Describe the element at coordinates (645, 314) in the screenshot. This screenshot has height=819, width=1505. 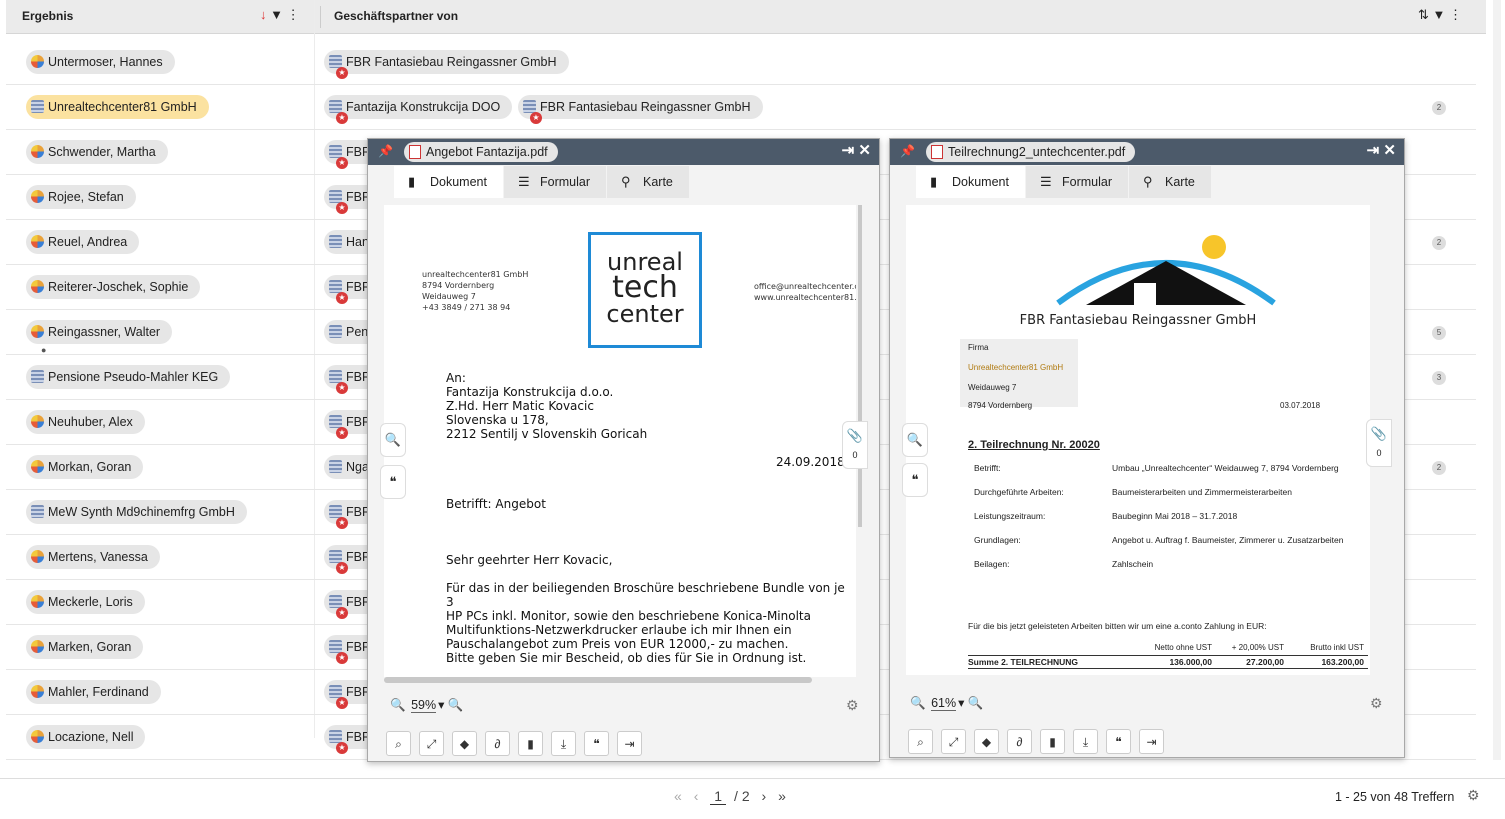
I see `logo-line: center` at that location.